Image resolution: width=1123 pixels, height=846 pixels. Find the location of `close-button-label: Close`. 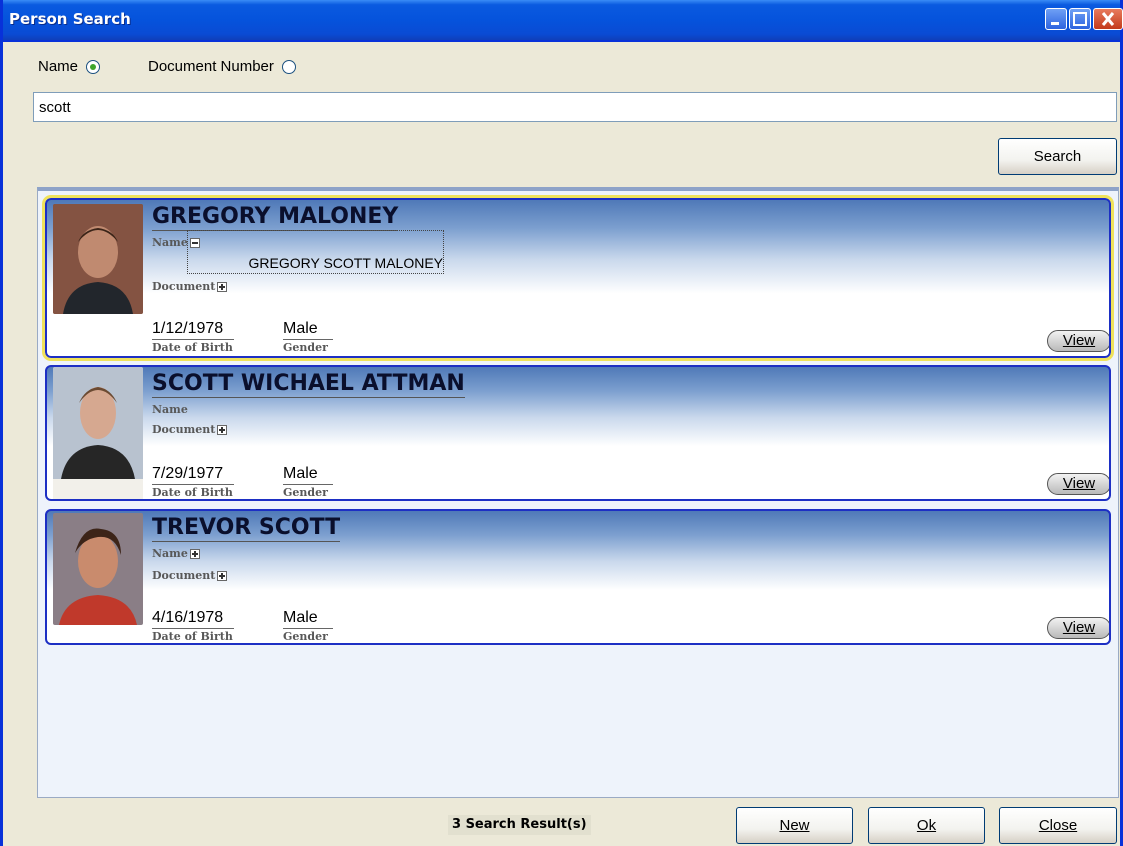

close-button-label: Close is located at coordinates (1058, 825).